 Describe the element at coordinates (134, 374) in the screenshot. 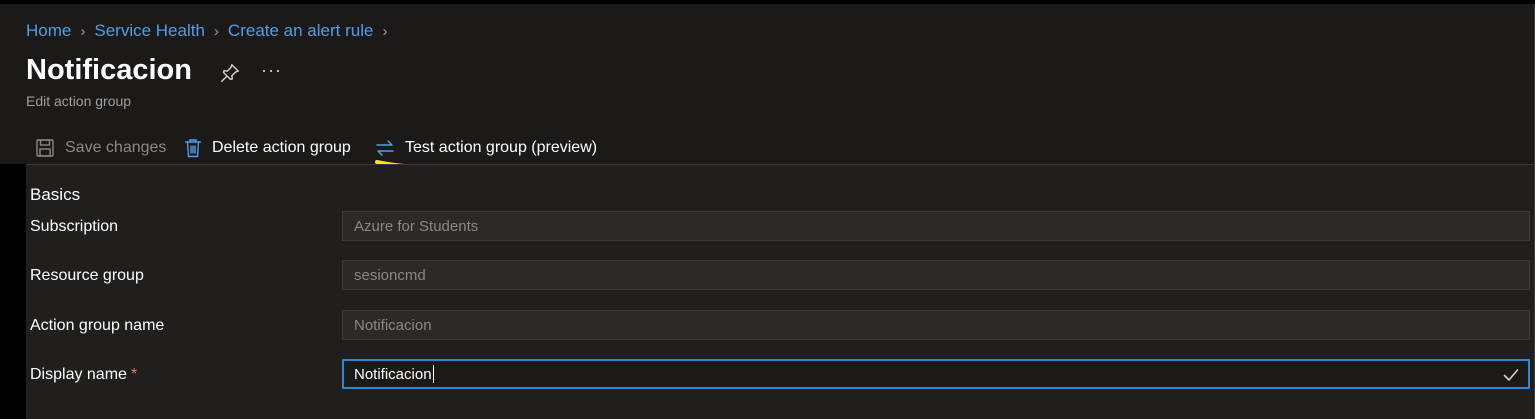

I see `required-marker: *` at that location.